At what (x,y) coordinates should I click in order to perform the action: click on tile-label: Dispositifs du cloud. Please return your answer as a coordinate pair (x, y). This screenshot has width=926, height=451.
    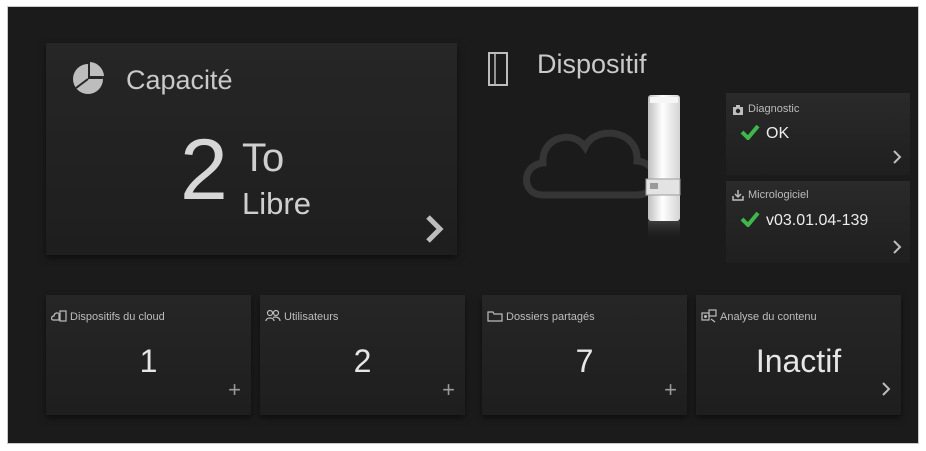
    Looking at the image, I should click on (117, 317).